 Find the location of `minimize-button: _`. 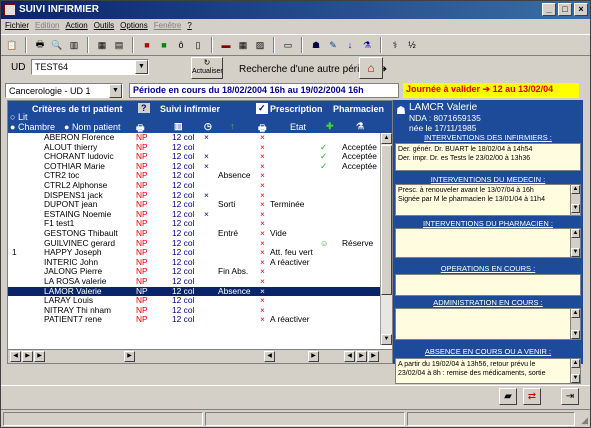

minimize-button: _ is located at coordinates (549, 9).